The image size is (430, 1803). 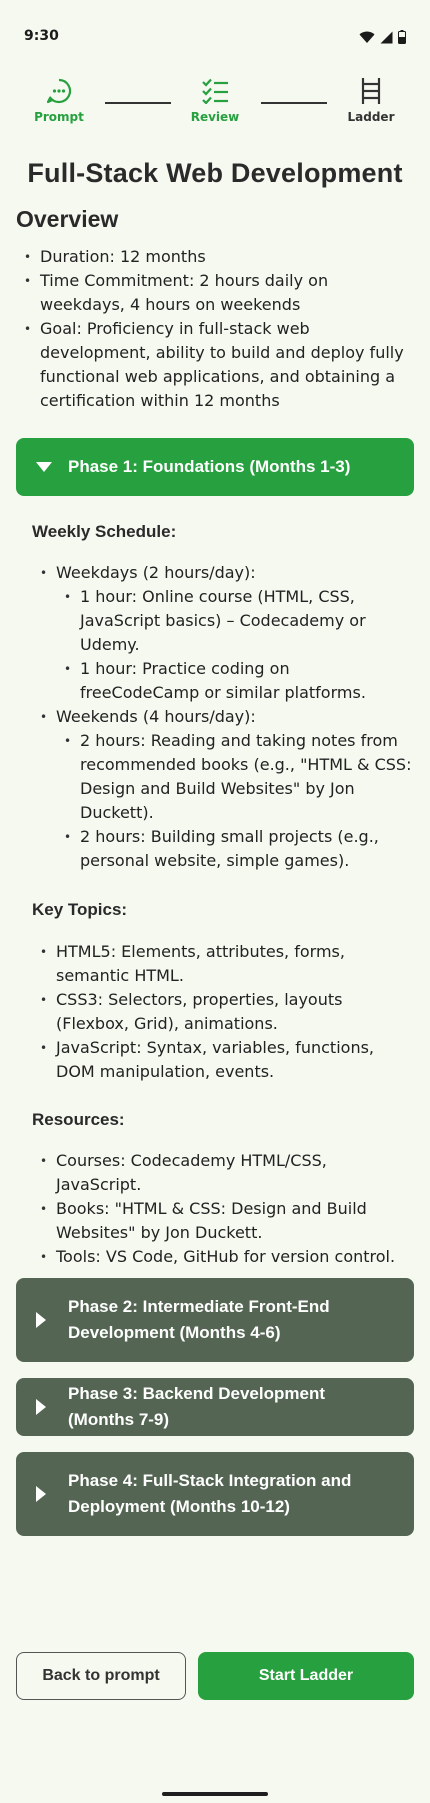 I want to click on status-bar: 9:30, so click(x=215, y=36).